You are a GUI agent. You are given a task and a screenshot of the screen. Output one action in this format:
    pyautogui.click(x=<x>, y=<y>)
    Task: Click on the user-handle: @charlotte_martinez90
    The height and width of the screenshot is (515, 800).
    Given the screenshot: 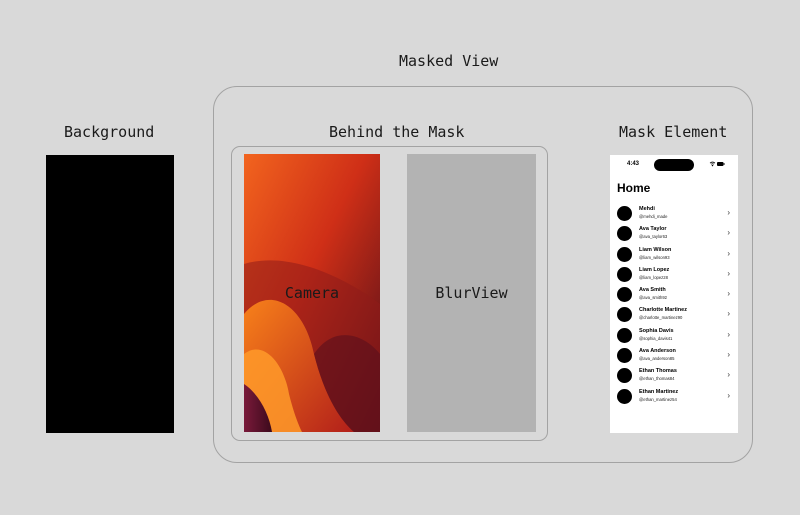 What is the action you would take?
    pyautogui.click(x=661, y=318)
    